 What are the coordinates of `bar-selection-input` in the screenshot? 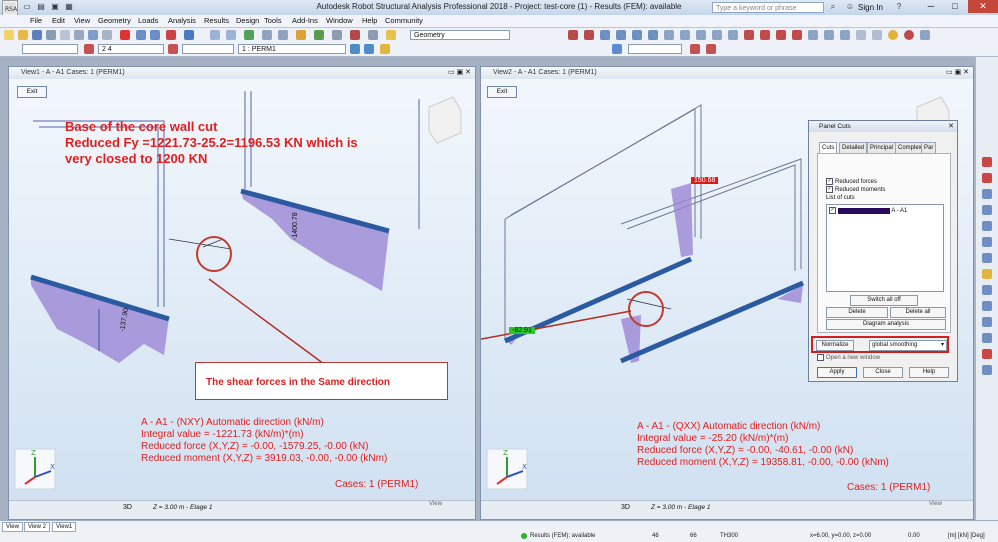 It's located at (208, 49).